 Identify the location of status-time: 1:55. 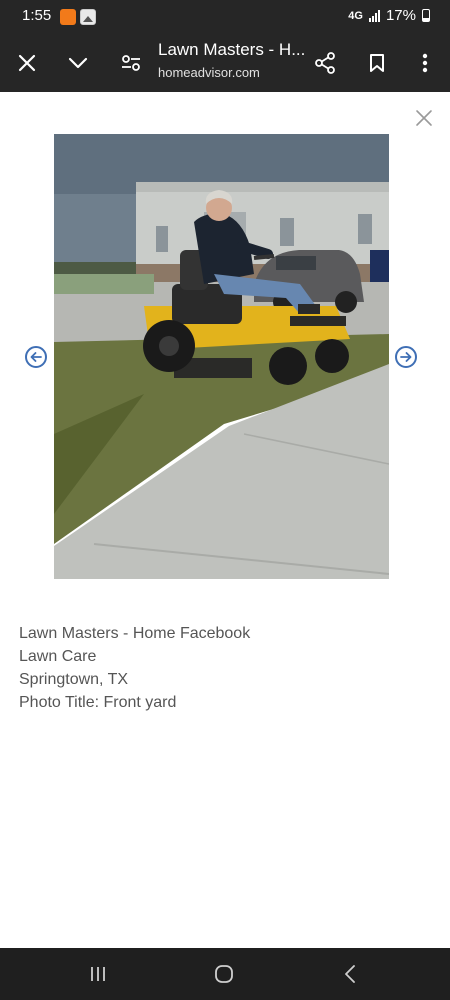
(37, 15).